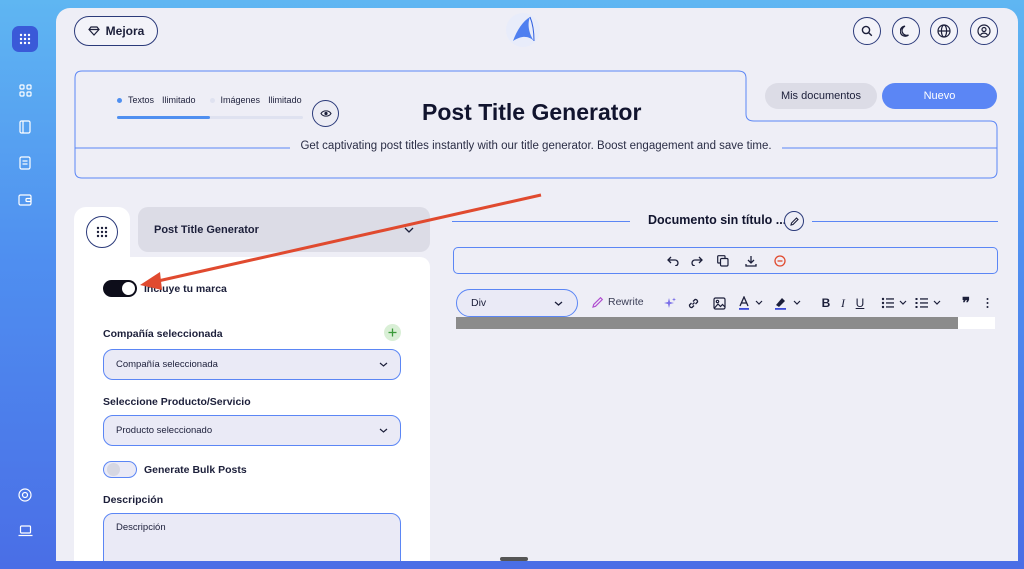 The width and height of the screenshot is (1024, 569). Describe the element at coordinates (284, 229) in the screenshot. I see `tool-selector: Post Title Generator` at that location.